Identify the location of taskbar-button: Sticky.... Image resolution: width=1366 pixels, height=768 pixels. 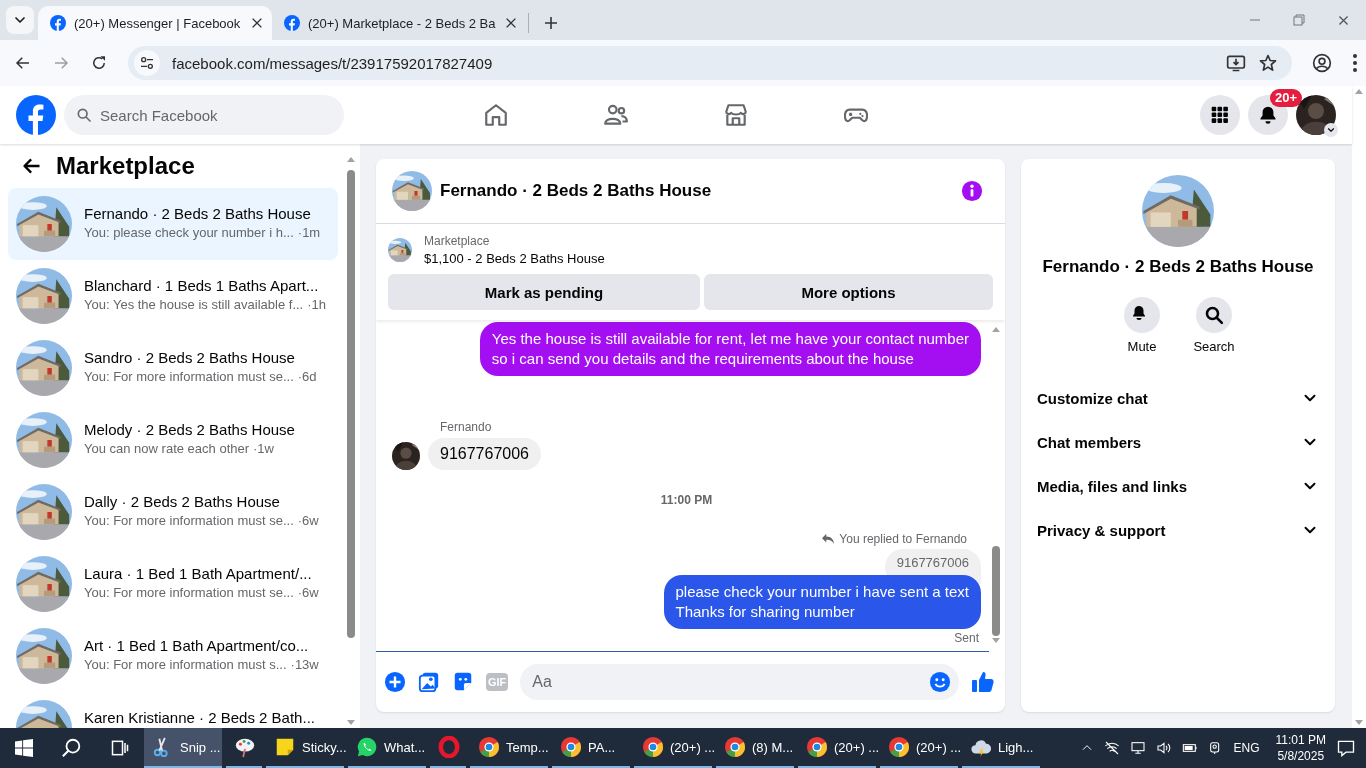
(305, 748).